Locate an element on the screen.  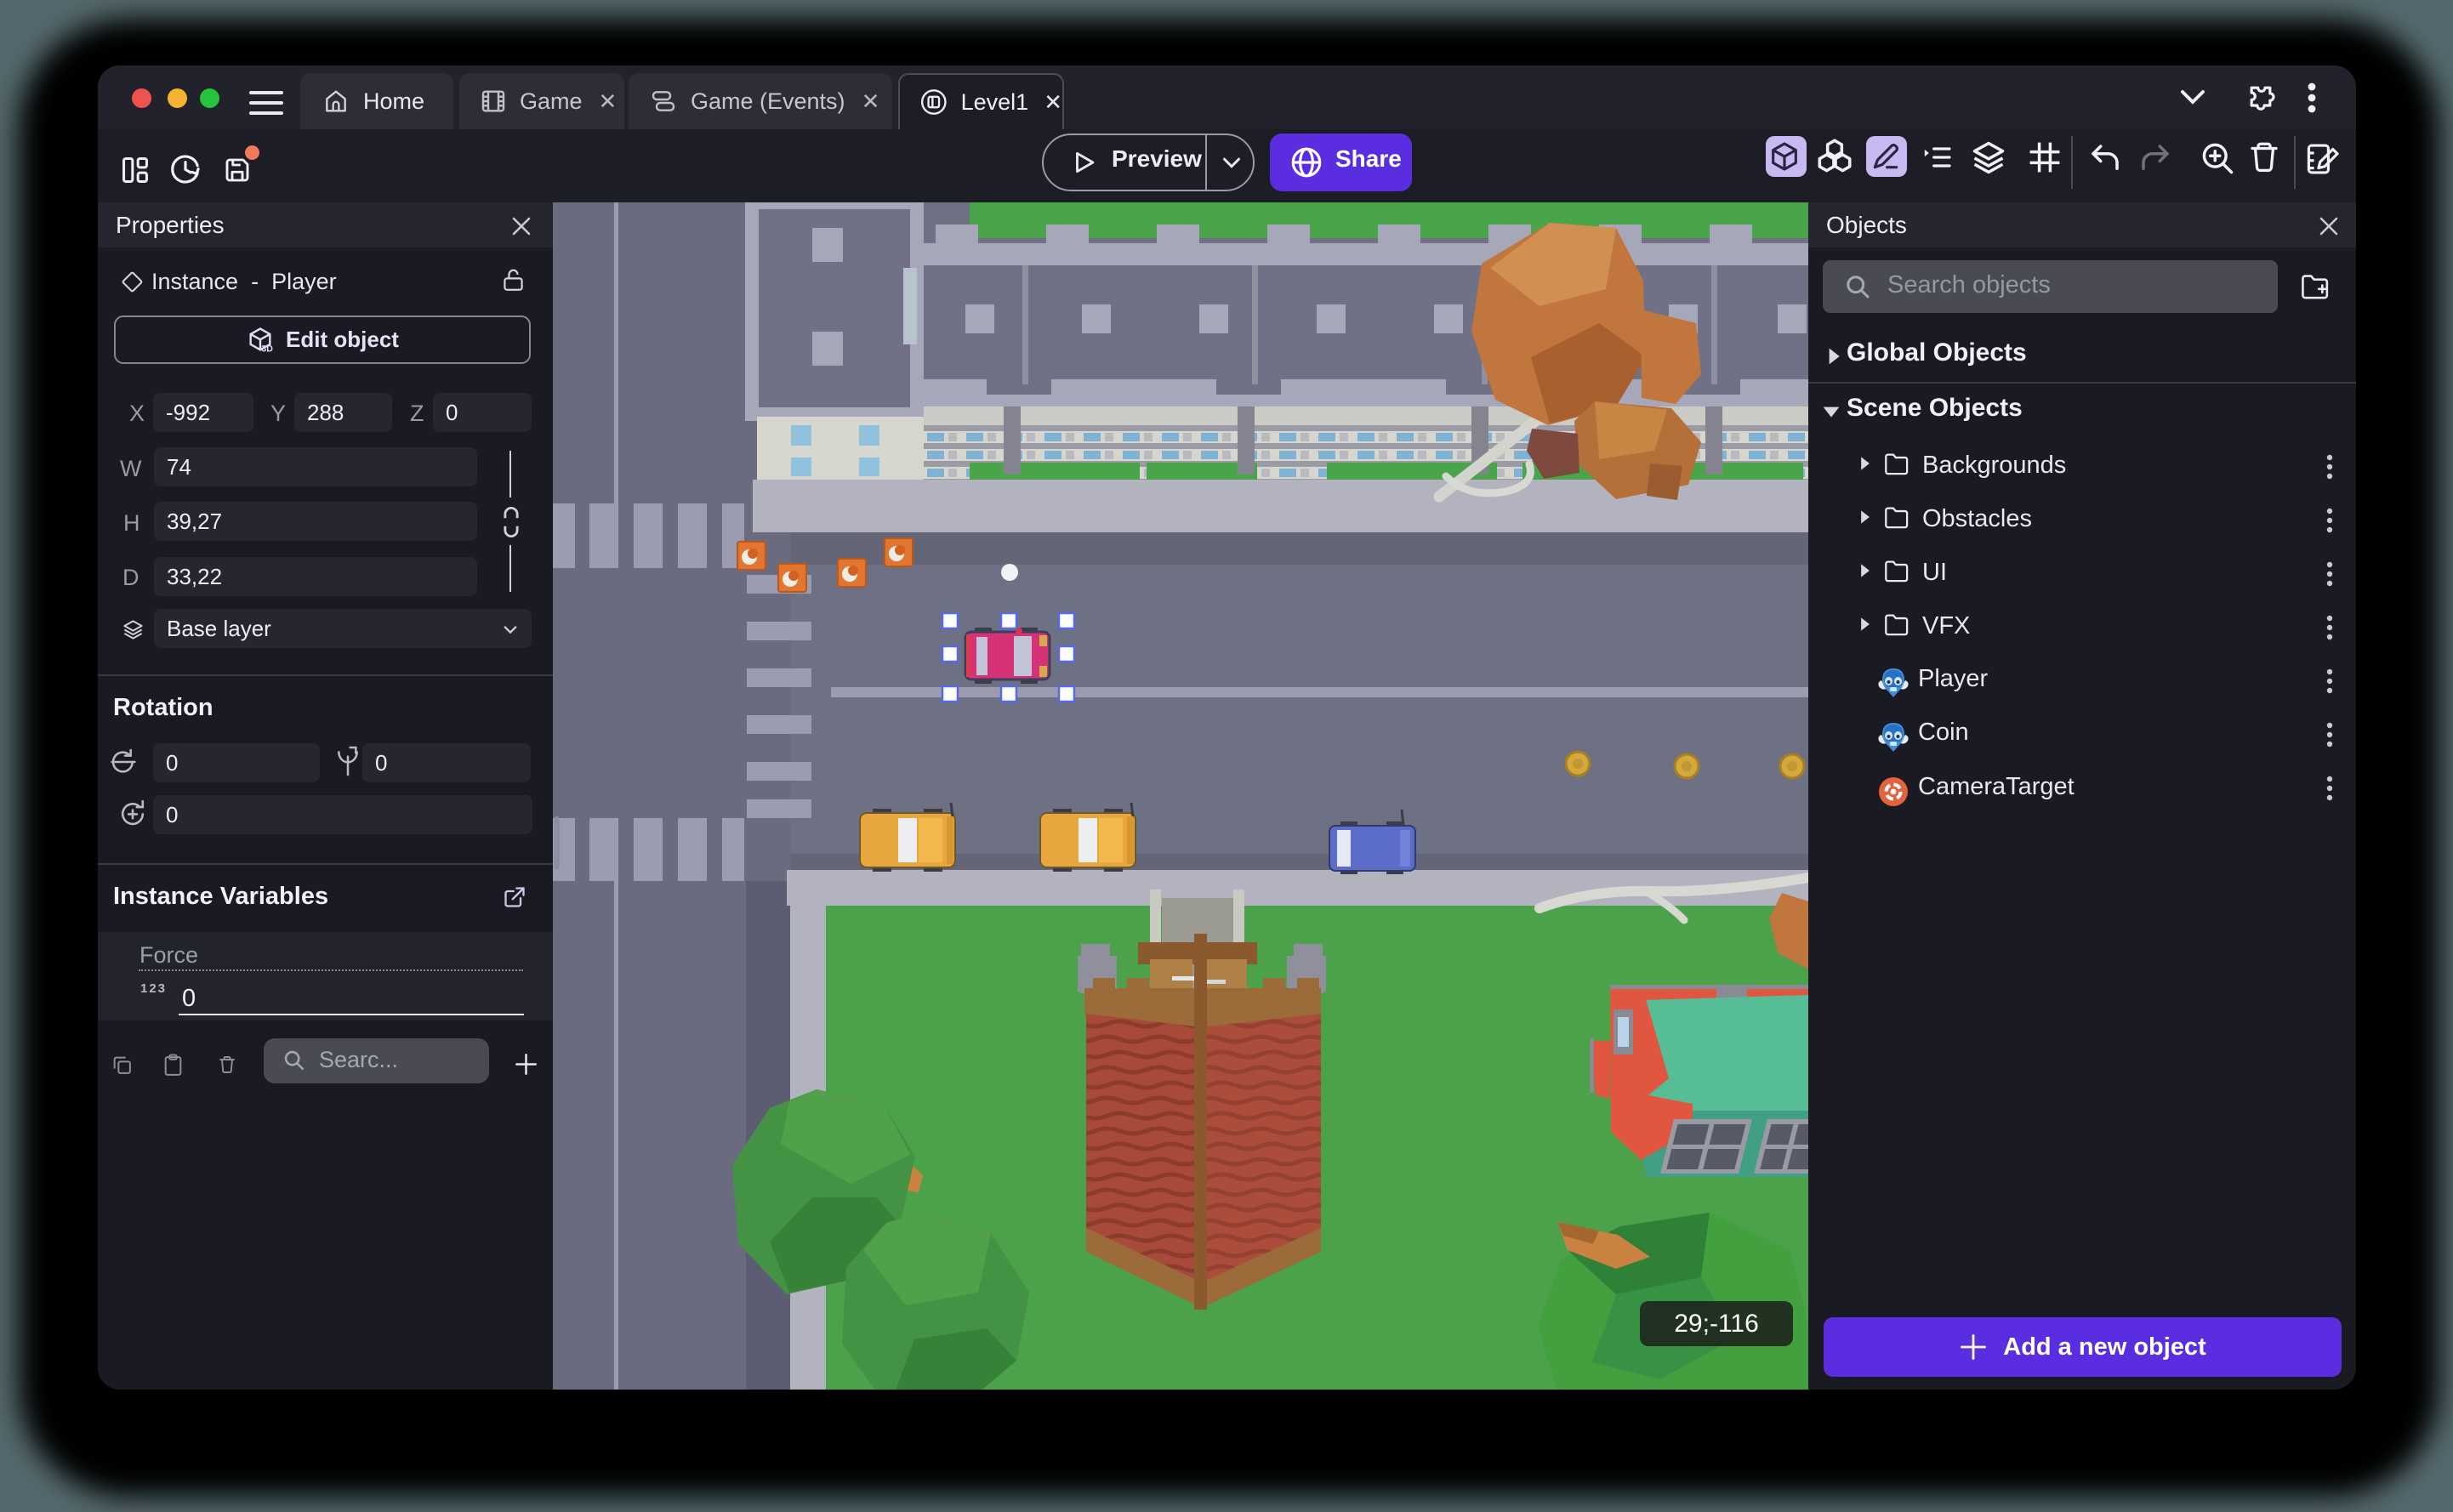
svg-text: 3D is located at coordinates (267, 349).